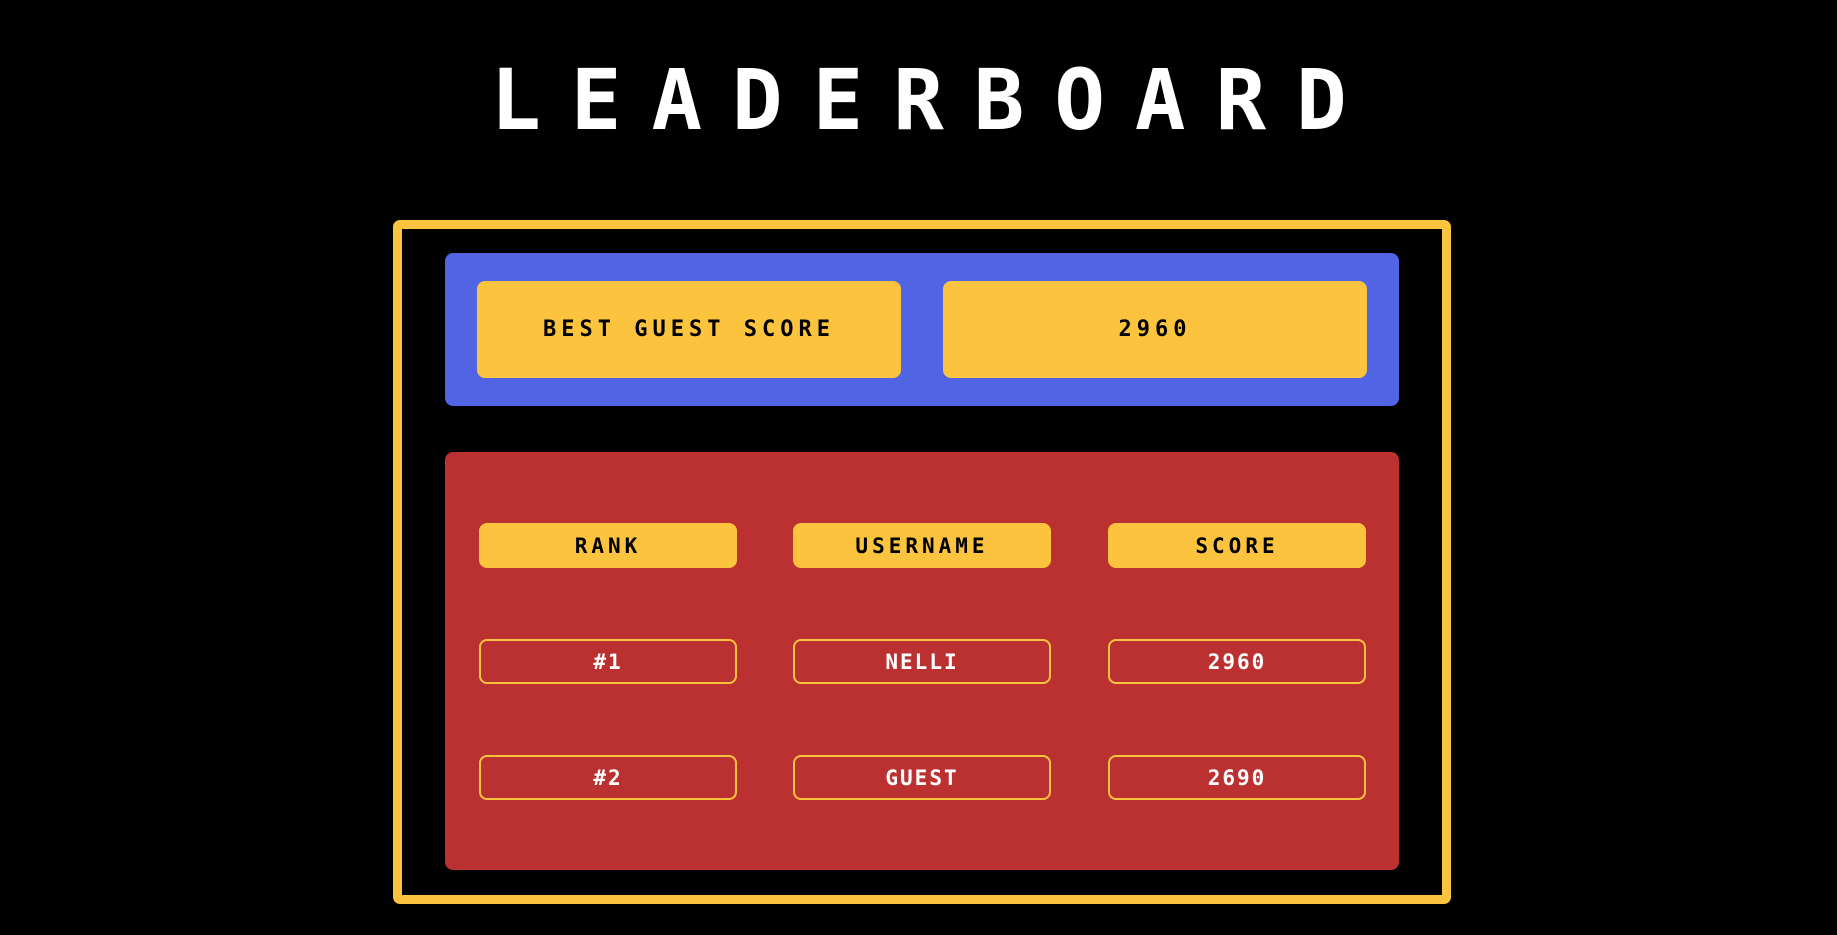  What do you see at coordinates (1155, 329) in the screenshot?
I see `best-guest-score-value: 2960` at bounding box center [1155, 329].